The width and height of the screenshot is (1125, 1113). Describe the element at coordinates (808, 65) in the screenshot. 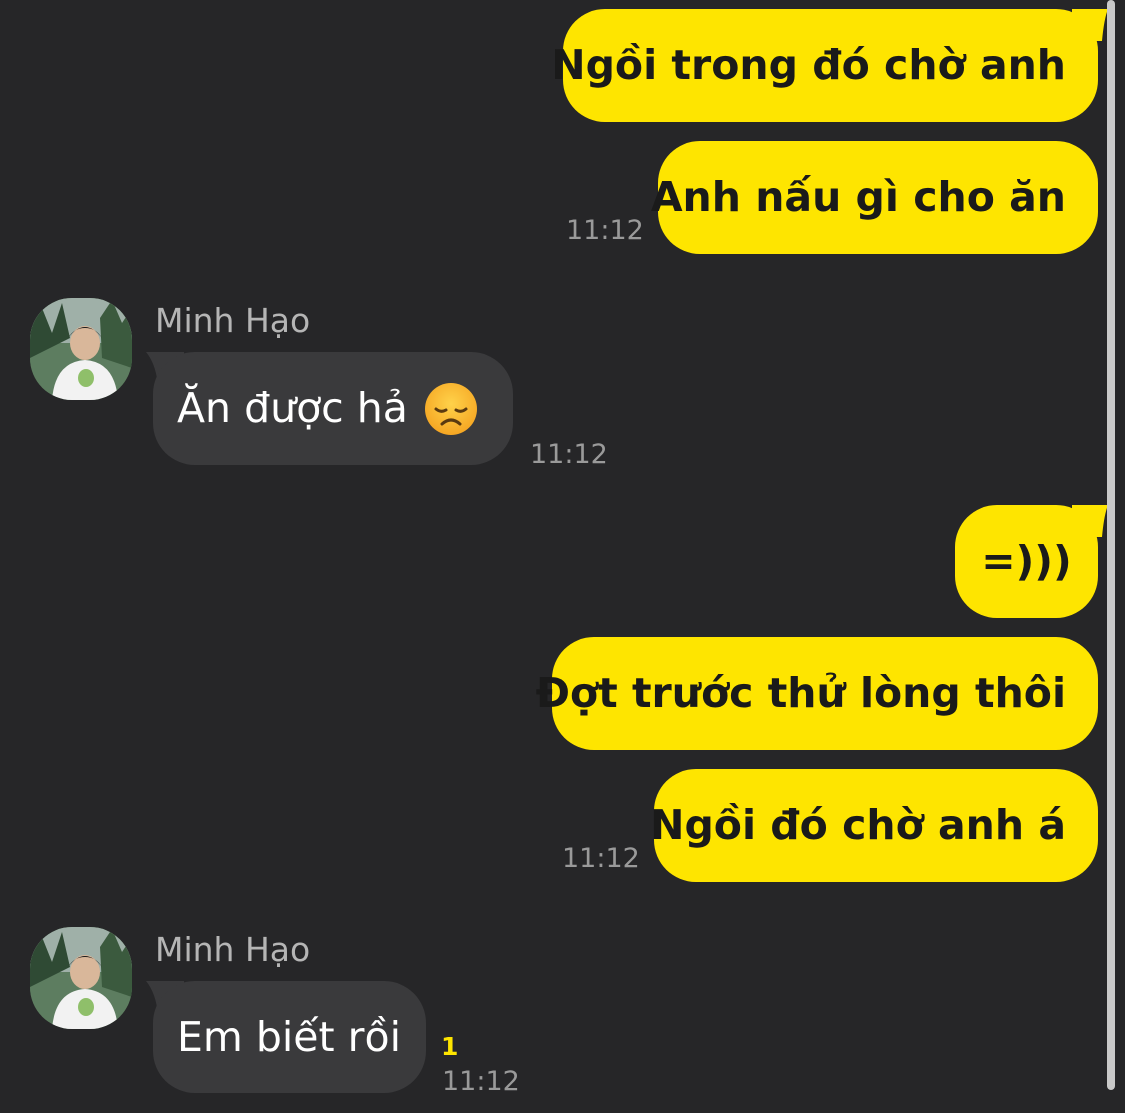

I see `message-text: Ngồi trong đó chờ anh` at that location.